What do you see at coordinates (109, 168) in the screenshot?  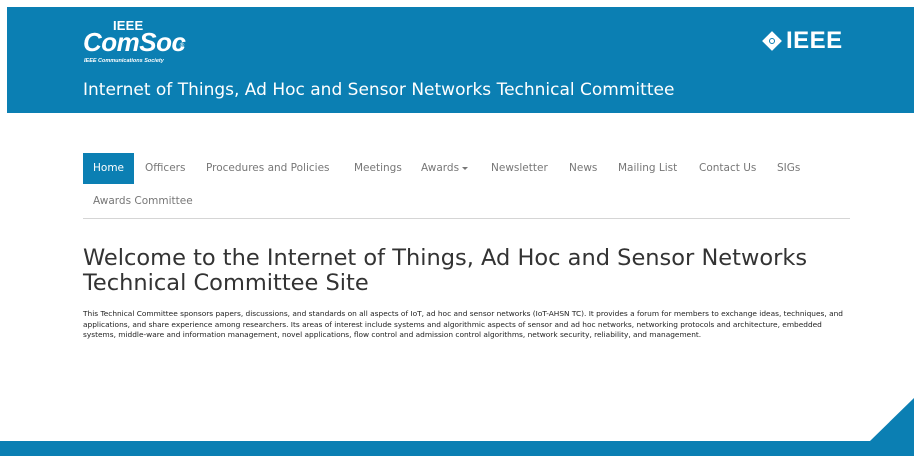 I see `nav-item-home: Home` at bounding box center [109, 168].